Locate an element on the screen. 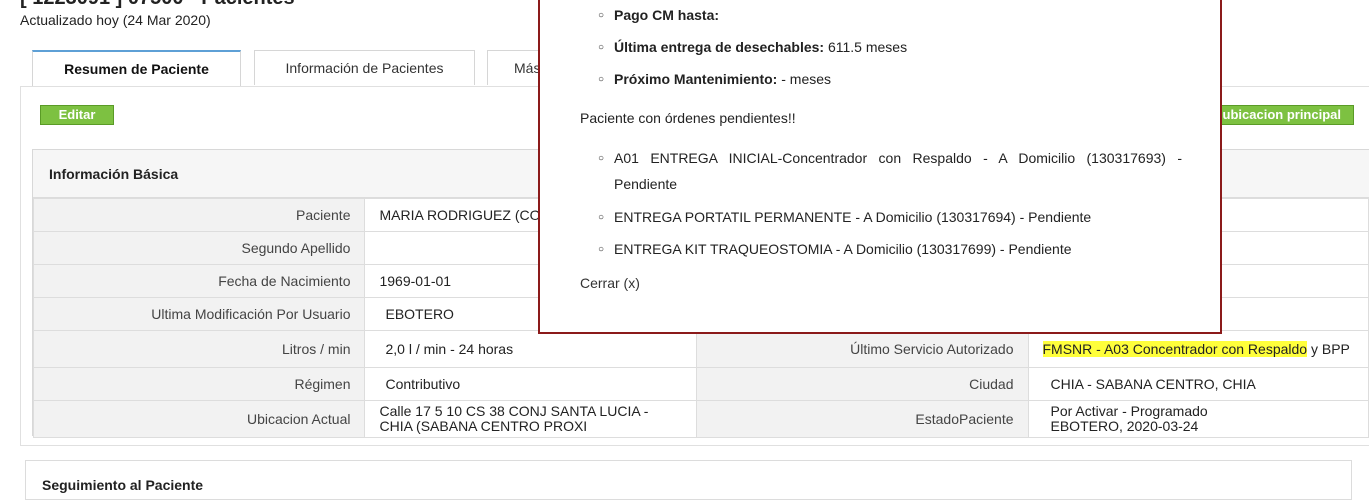 The image size is (1369, 500). item-value: - meses is located at coordinates (804, 79).